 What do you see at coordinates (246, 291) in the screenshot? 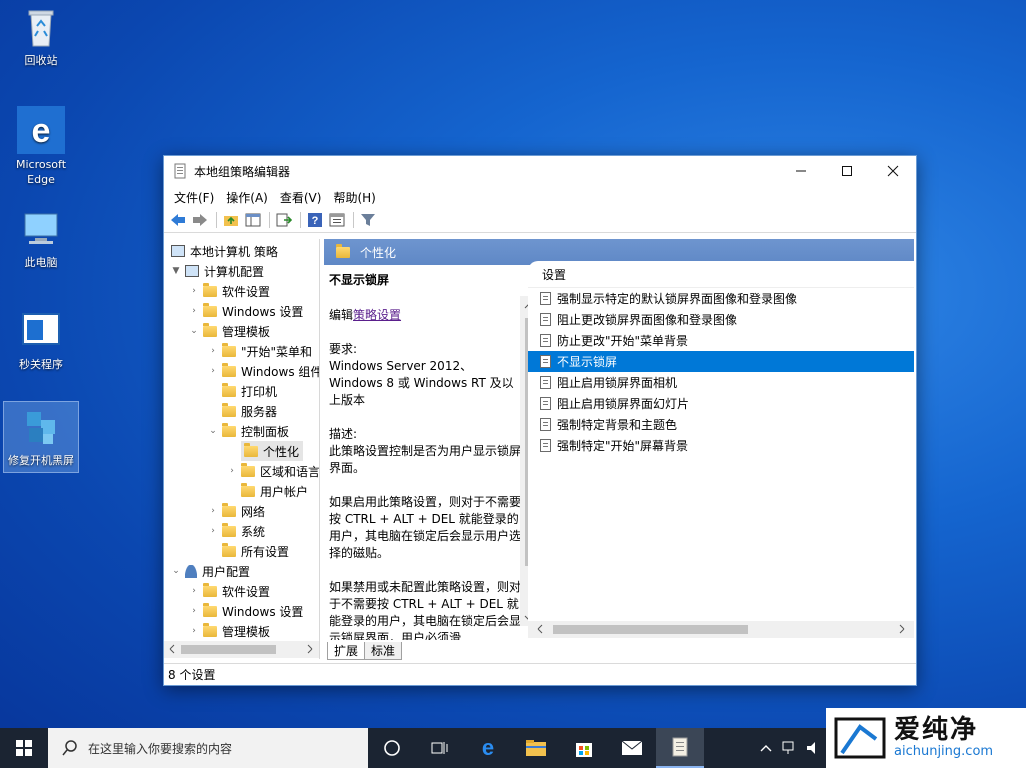
I see `tree-item-label: 软件设置` at bounding box center [246, 291].